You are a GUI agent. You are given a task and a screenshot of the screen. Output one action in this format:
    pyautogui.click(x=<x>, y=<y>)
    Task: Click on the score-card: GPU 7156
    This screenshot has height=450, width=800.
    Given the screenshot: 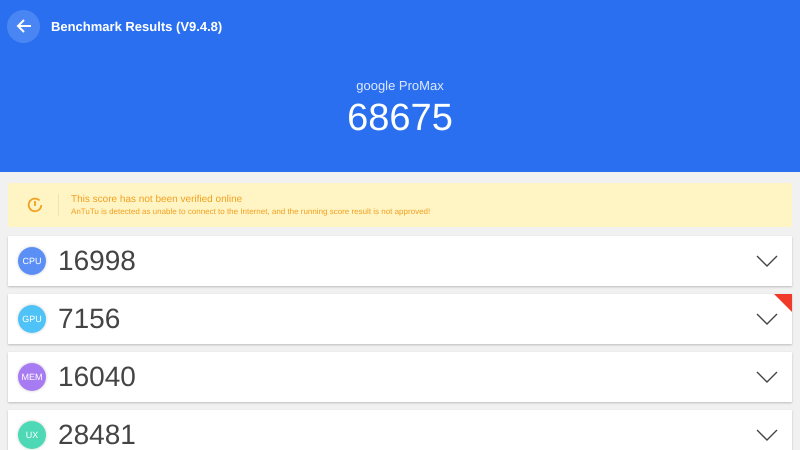 What is the action you would take?
    pyautogui.click(x=400, y=319)
    